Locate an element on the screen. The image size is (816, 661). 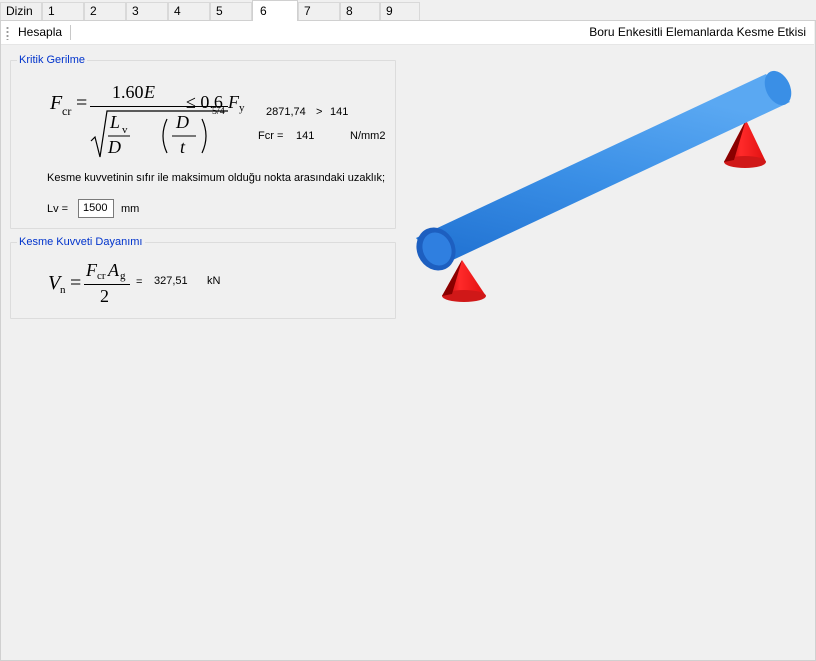
tab-5: 5 is located at coordinates (231, 11).